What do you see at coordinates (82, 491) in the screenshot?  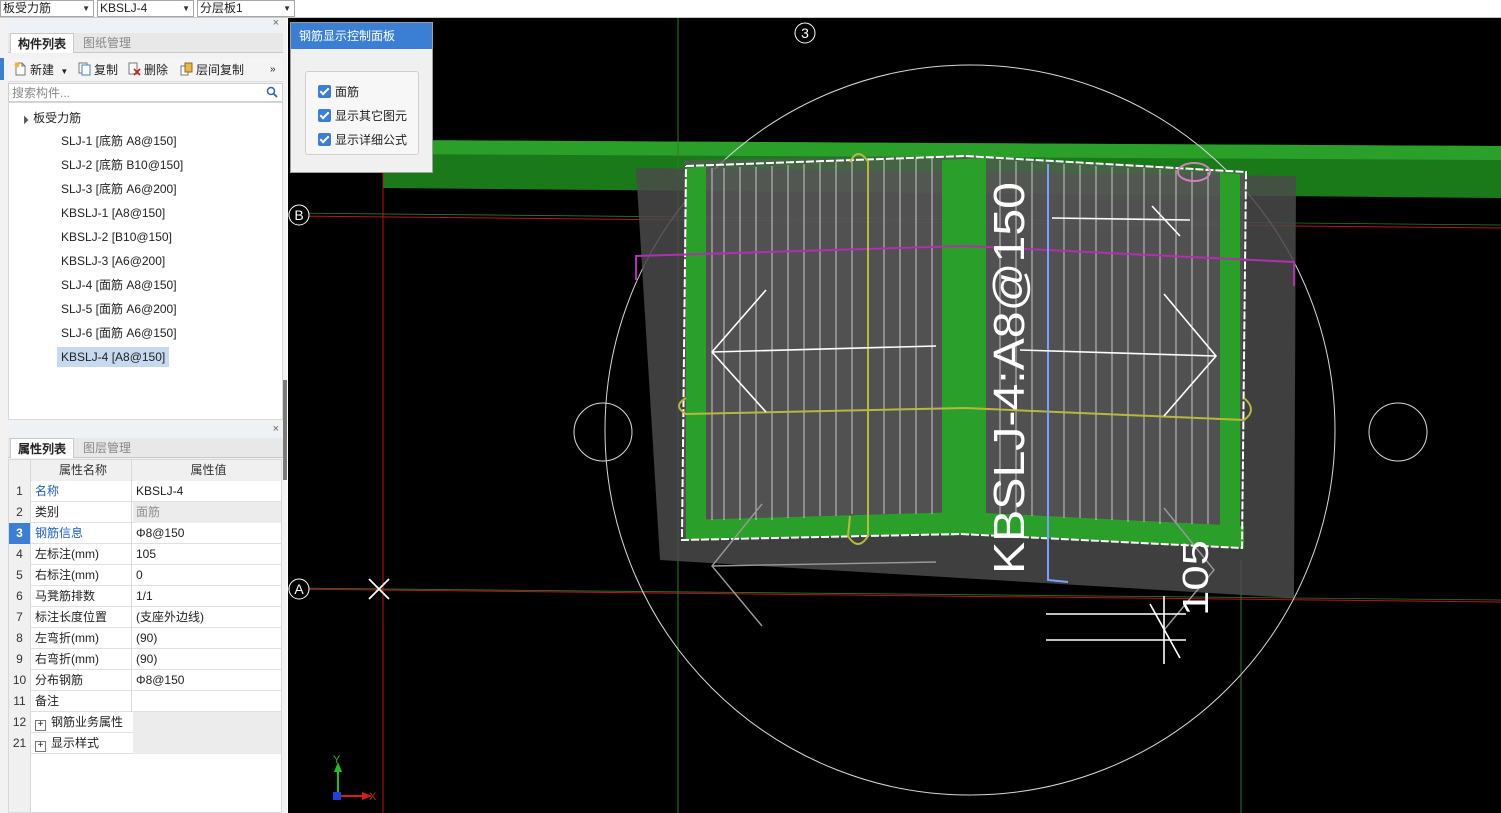 I see `property-name: 名称` at bounding box center [82, 491].